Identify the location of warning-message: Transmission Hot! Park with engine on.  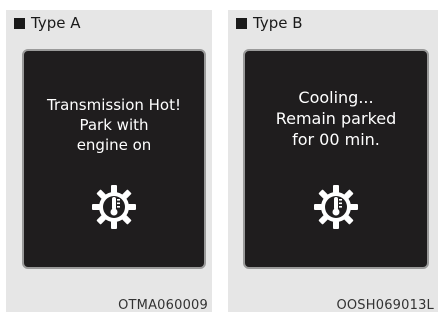
(114, 125).